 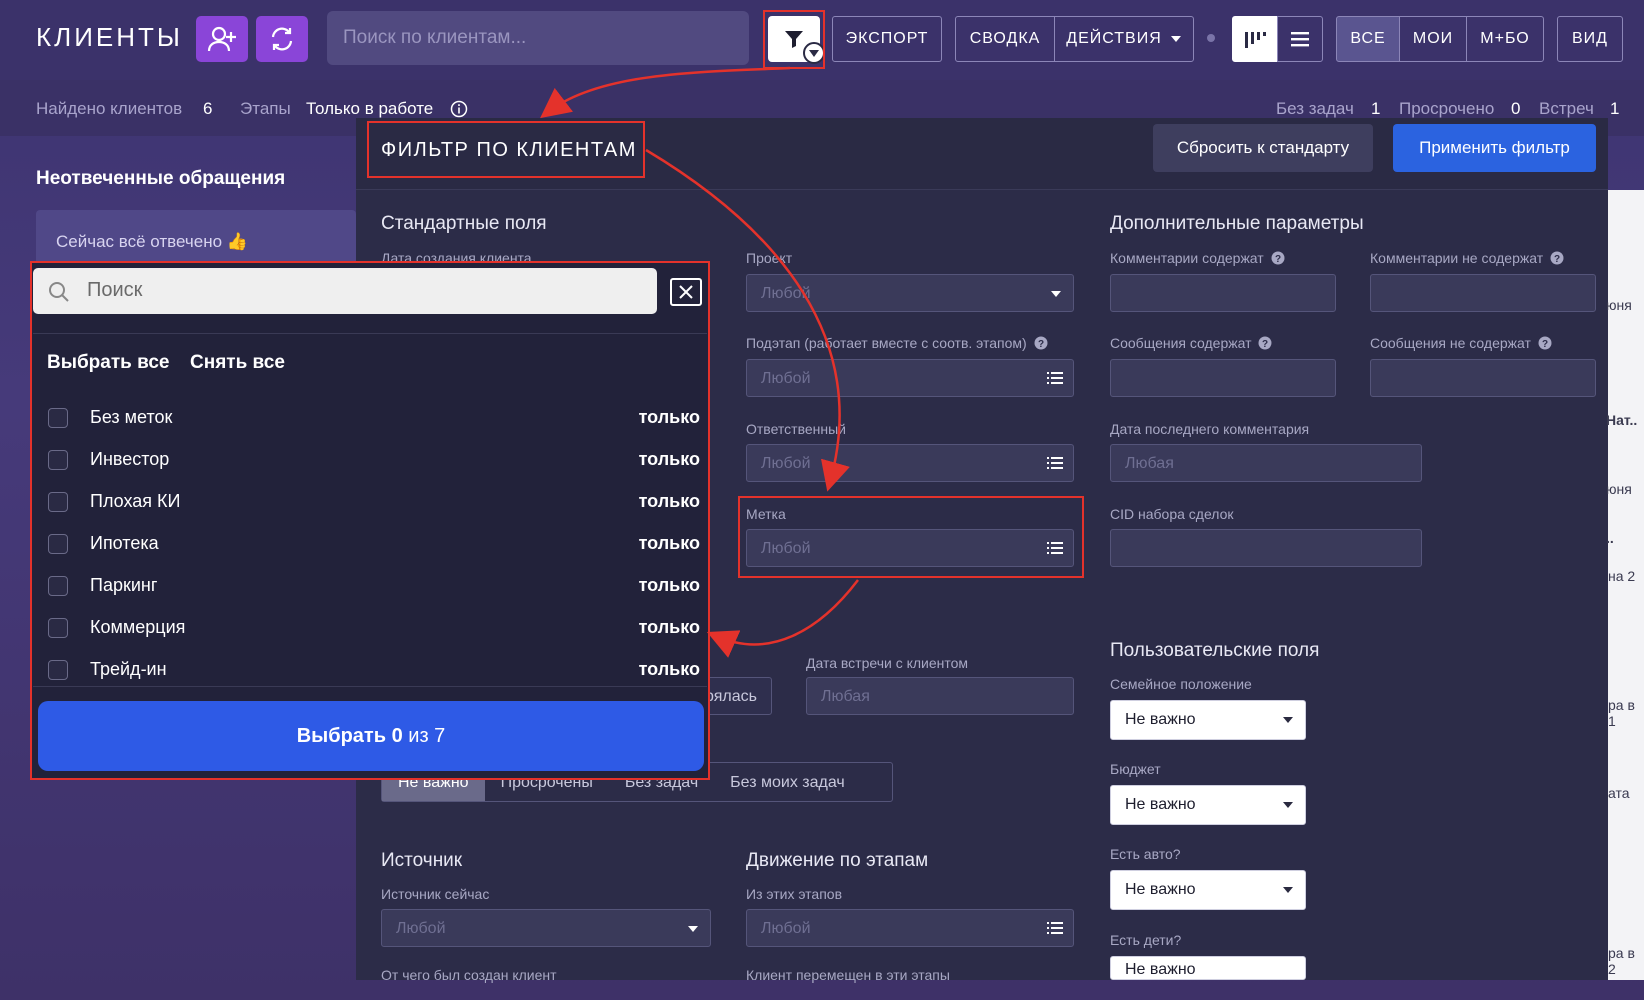 I want to click on messages-not-contain-label-wrap: Сообщения не содержат ?, so click(x=1461, y=343).